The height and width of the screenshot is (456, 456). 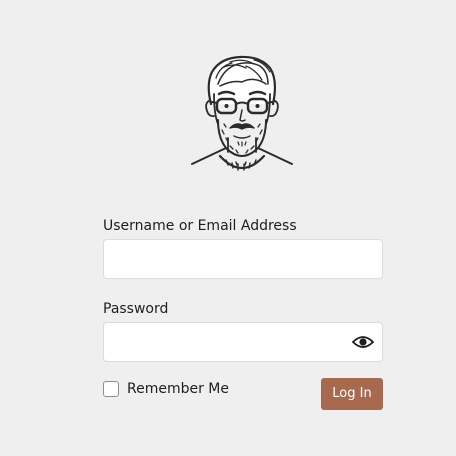 I want to click on remember-me: Remember Me, so click(x=166, y=389).